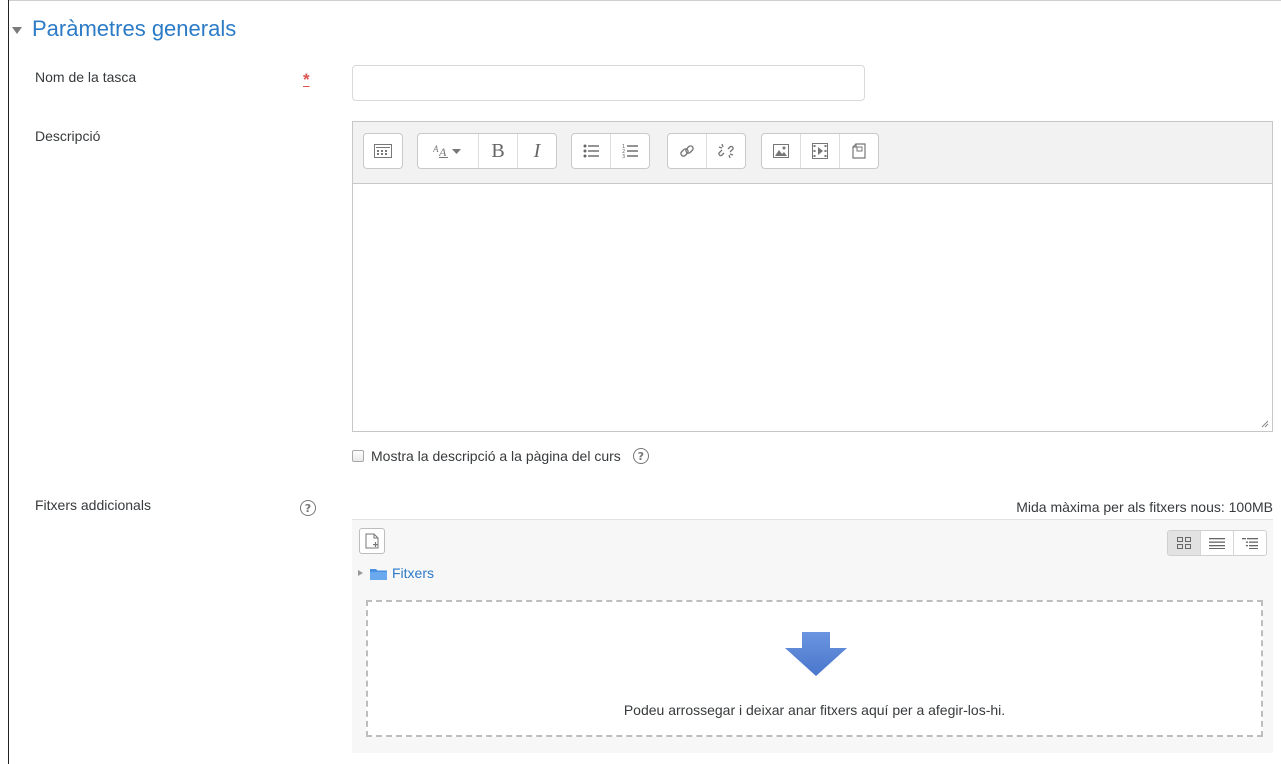 This screenshot has height=764, width=1281. What do you see at coordinates (623, 156) in the screenshot?
I see `svg-text: 3` at bounding box center [623, 156].